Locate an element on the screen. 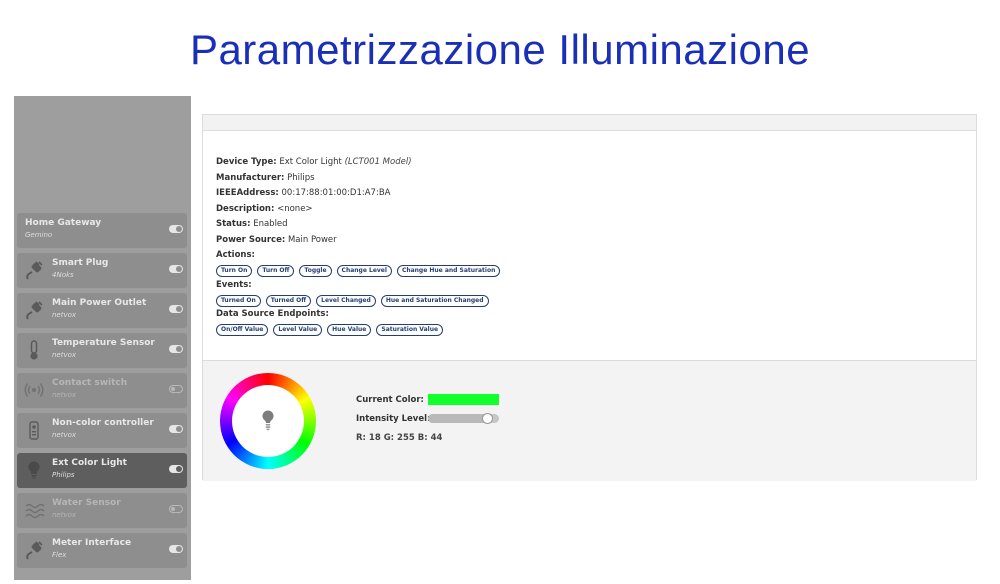  sidebar-device-item: Non-color controller netvox is located at coordinates (102, 430).